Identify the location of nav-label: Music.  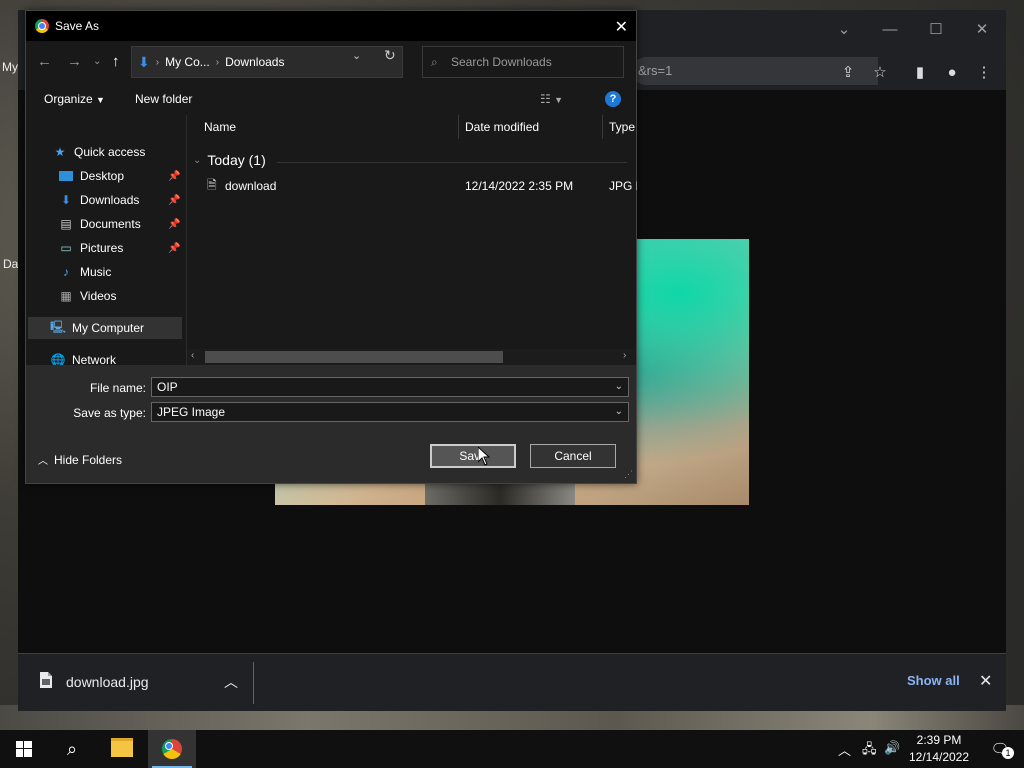
(96, 272).